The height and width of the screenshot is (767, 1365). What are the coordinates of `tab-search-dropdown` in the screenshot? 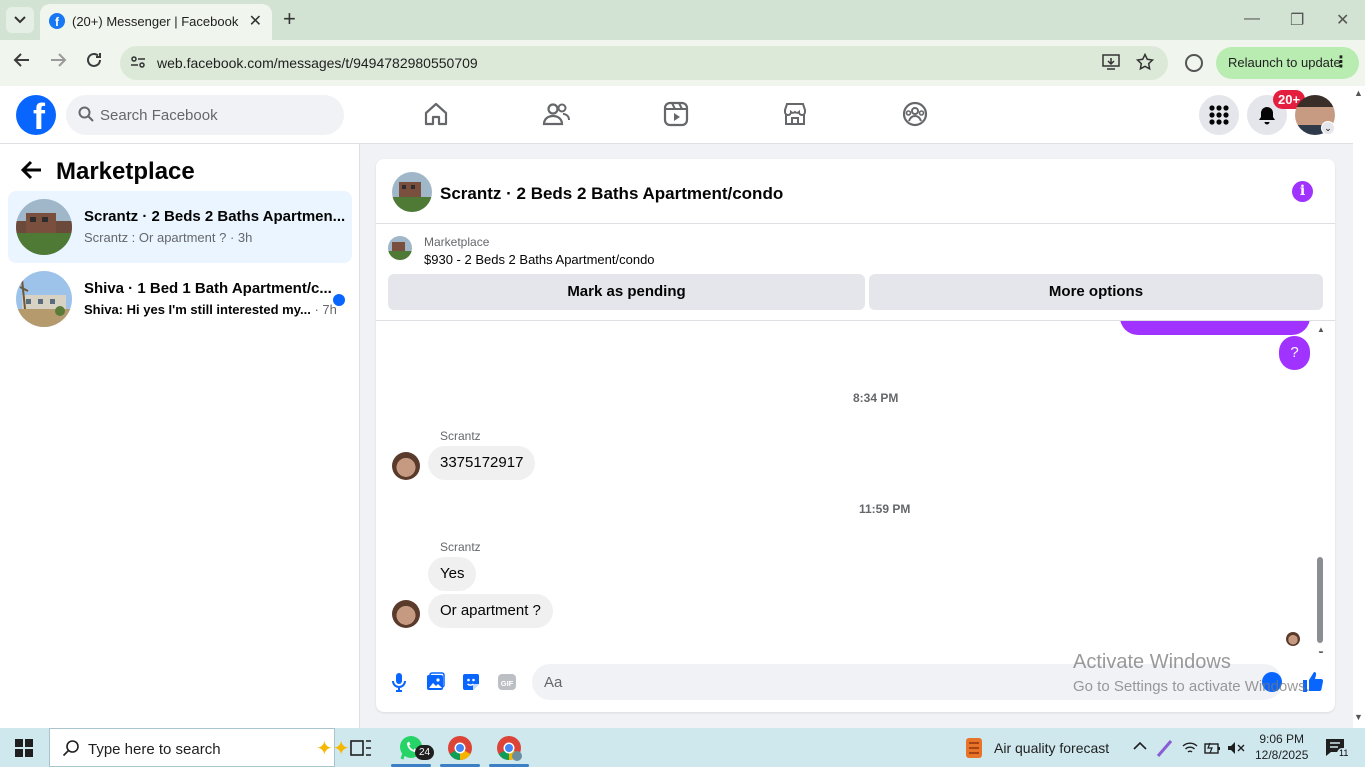 It's located at (20, 20).